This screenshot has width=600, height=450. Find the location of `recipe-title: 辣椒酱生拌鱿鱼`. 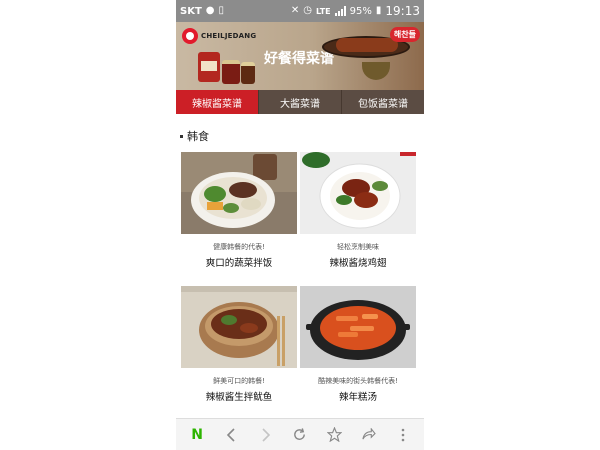

recipe-title: 辣椒酱生拌鱿鱼 is located at coordinates (239, 396).